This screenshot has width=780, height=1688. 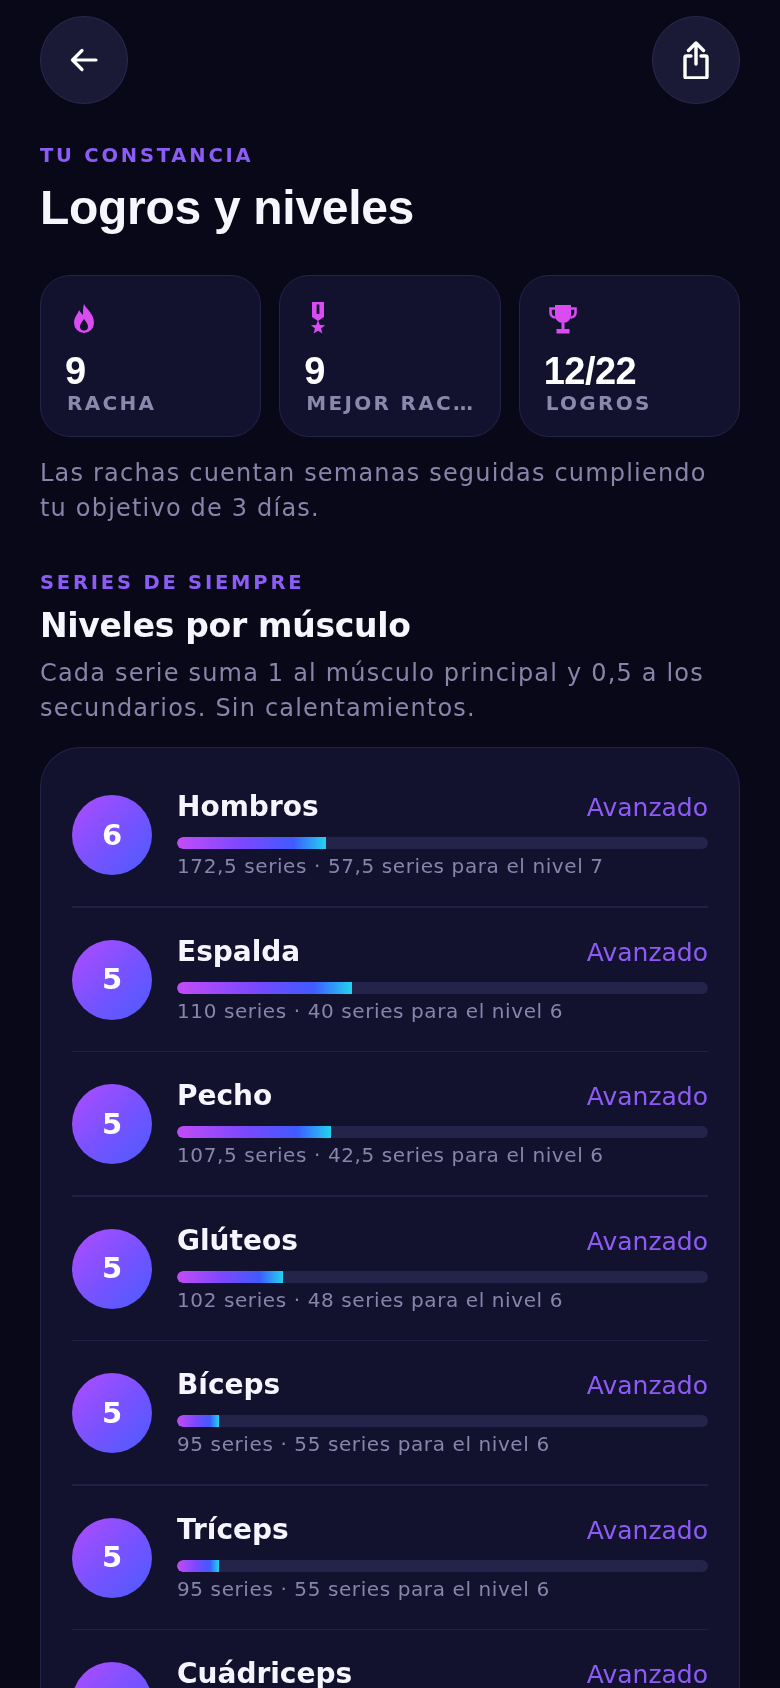 I want to click on progress-text: 172,5 series · 57,5 series para el nivel 7, so click(x=391, y=866).